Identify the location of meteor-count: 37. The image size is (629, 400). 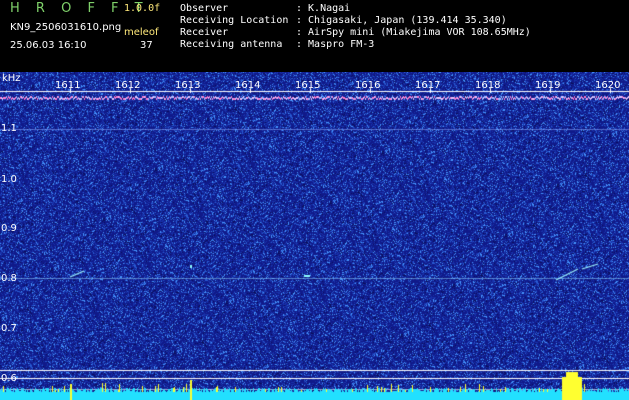
(146, 45).